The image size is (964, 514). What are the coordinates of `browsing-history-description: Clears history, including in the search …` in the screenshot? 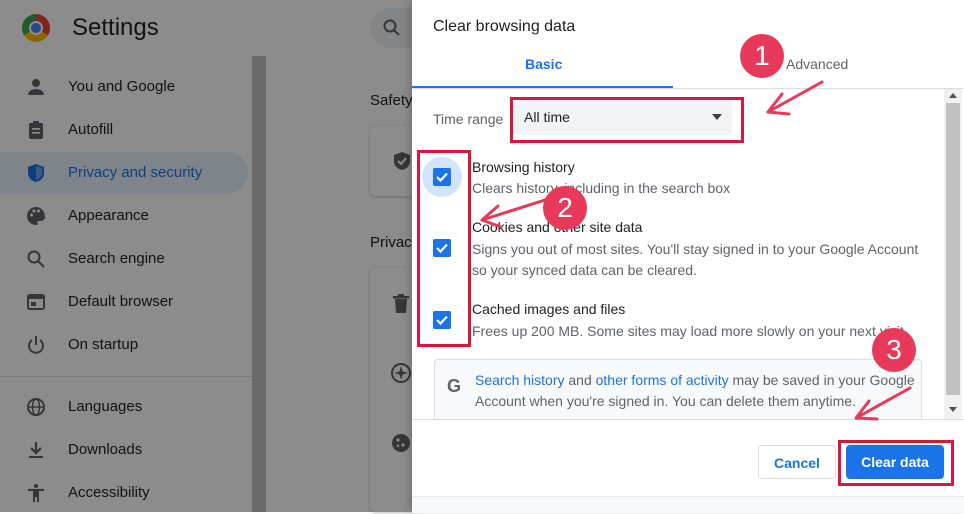 It's located at (601, 188).